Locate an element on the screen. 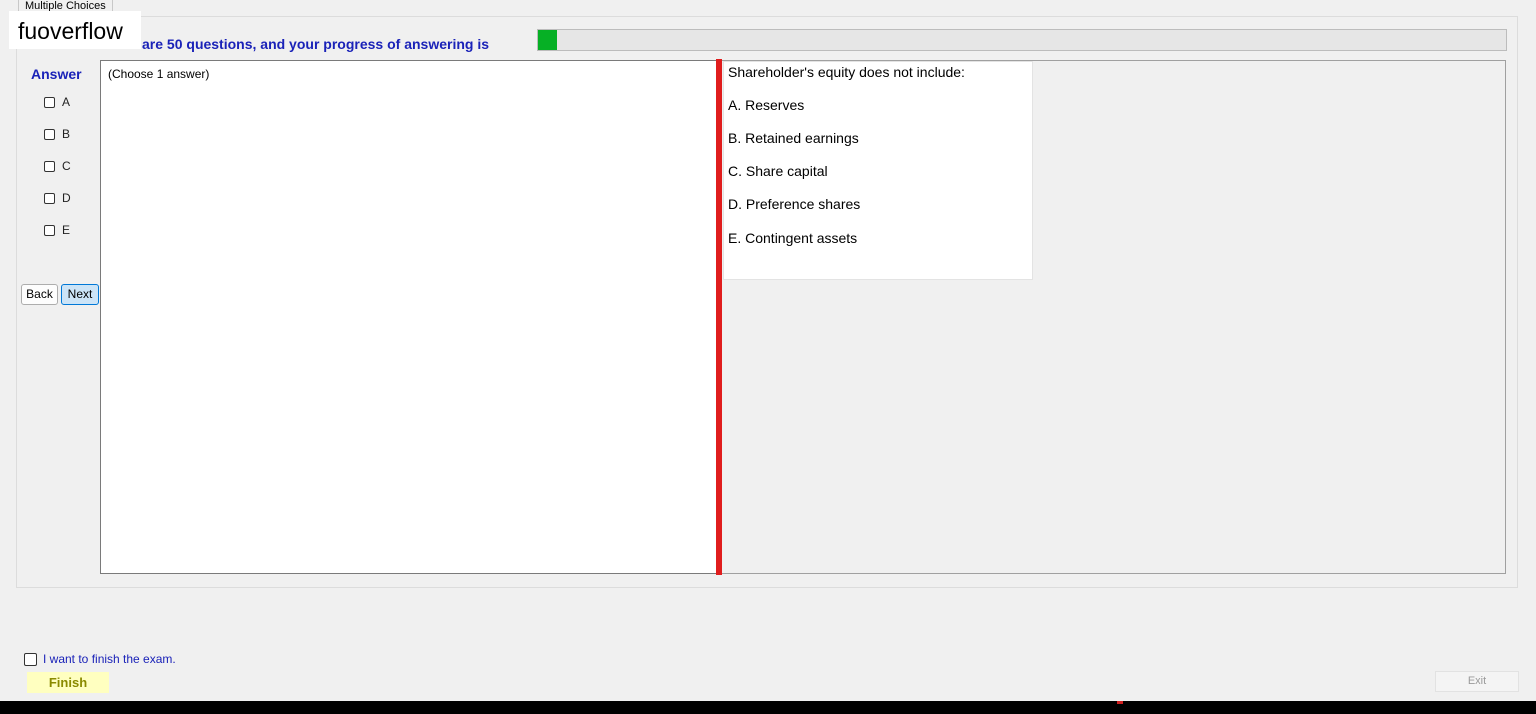  option-label-e: E is located at coordinates (66, 230).